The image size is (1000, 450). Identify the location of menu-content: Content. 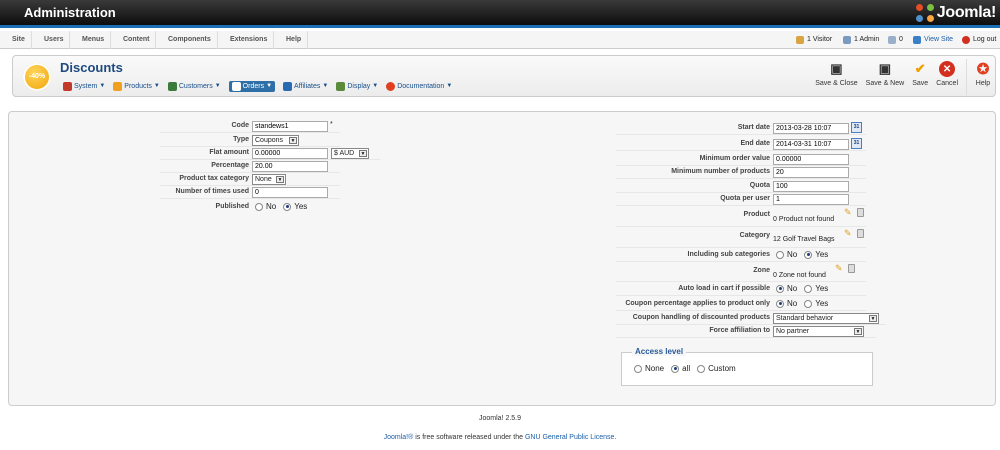
(137, 40).